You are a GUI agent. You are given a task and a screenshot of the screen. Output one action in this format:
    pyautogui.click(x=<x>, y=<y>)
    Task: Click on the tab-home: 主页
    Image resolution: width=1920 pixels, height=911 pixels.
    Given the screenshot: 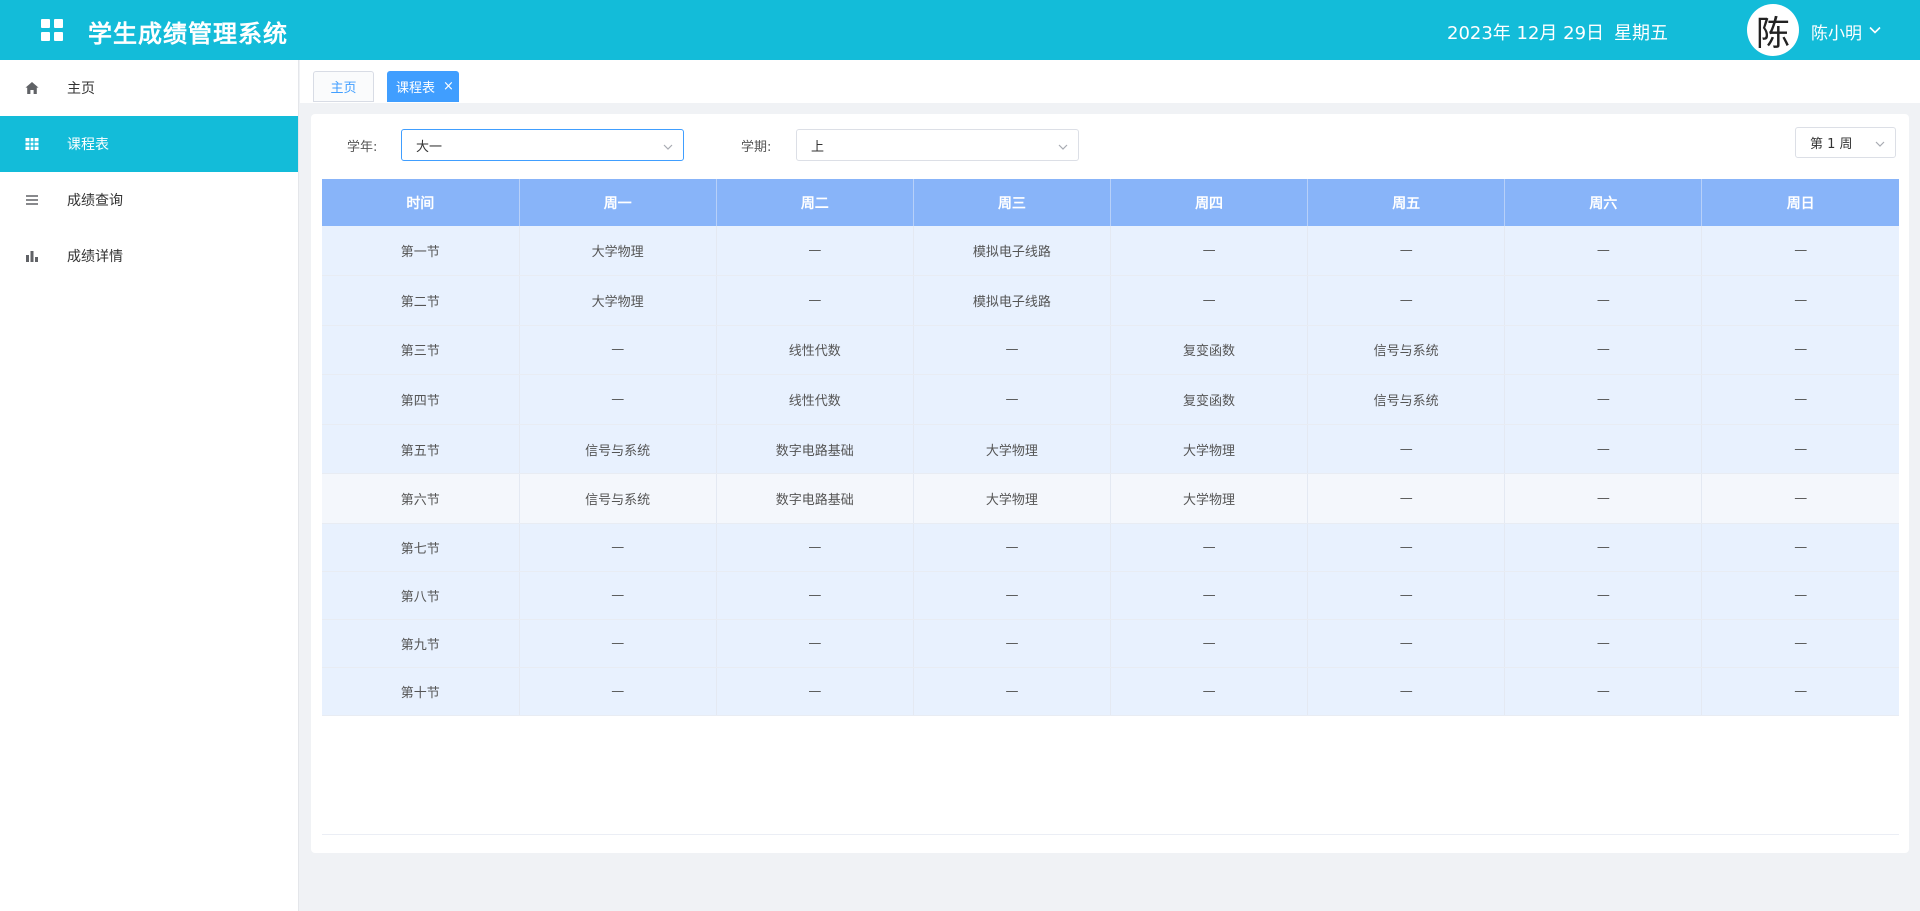 What is the action you would take?
    pyautogui.click(x=343, y=86)
    